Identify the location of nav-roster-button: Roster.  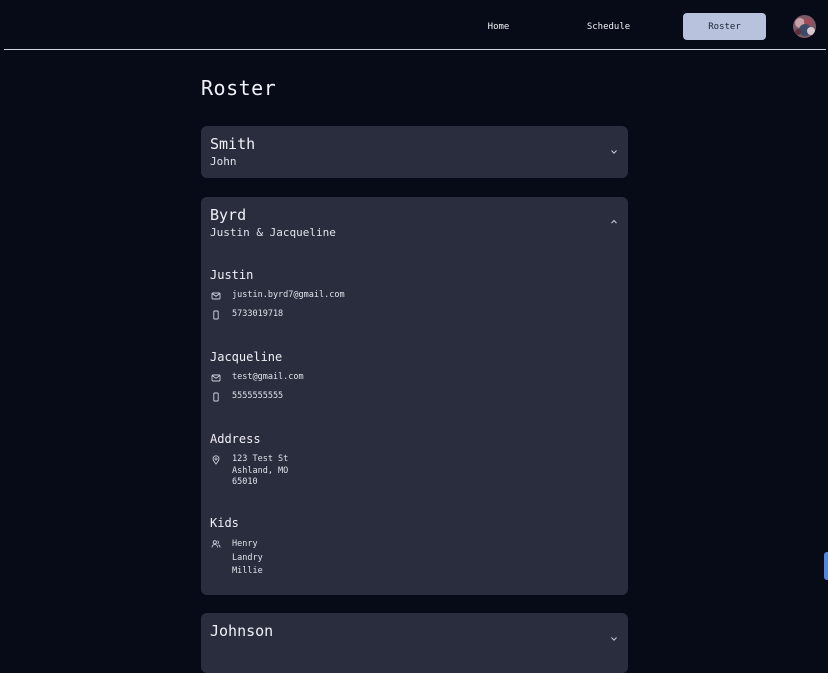
(724, 26).